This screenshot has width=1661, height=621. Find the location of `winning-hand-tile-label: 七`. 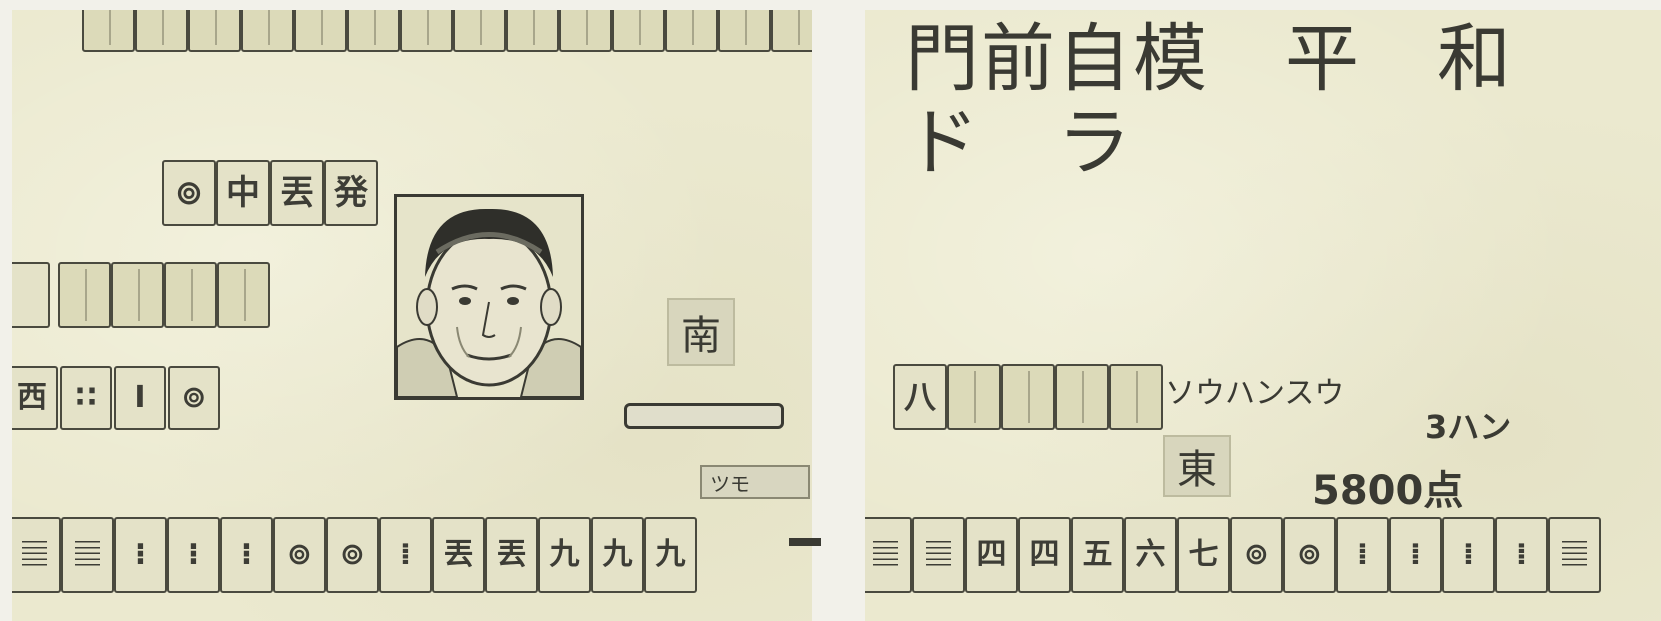

winning-hand-tile-label: 七 is located at coordinates (1203, 554).